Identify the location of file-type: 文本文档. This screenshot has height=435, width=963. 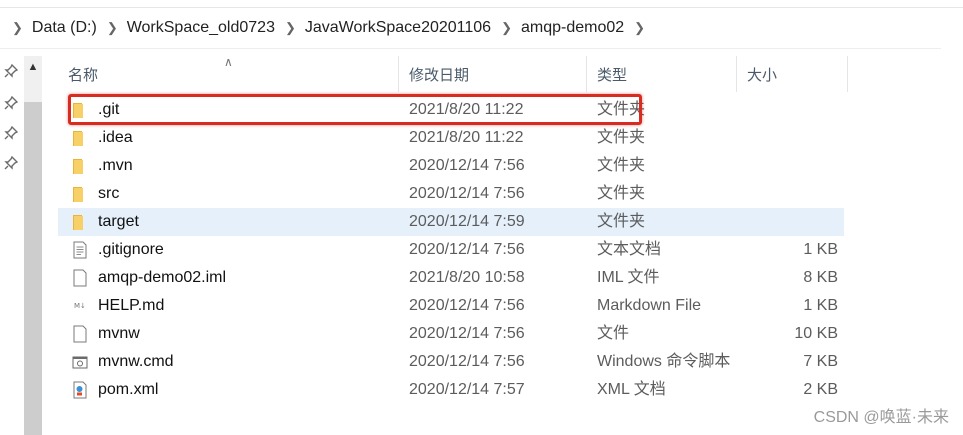
(629, 249).